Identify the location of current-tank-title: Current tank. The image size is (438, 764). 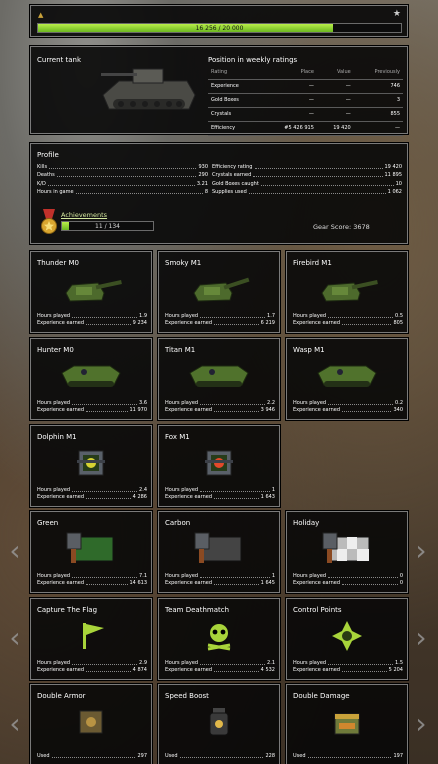
(59, 60).